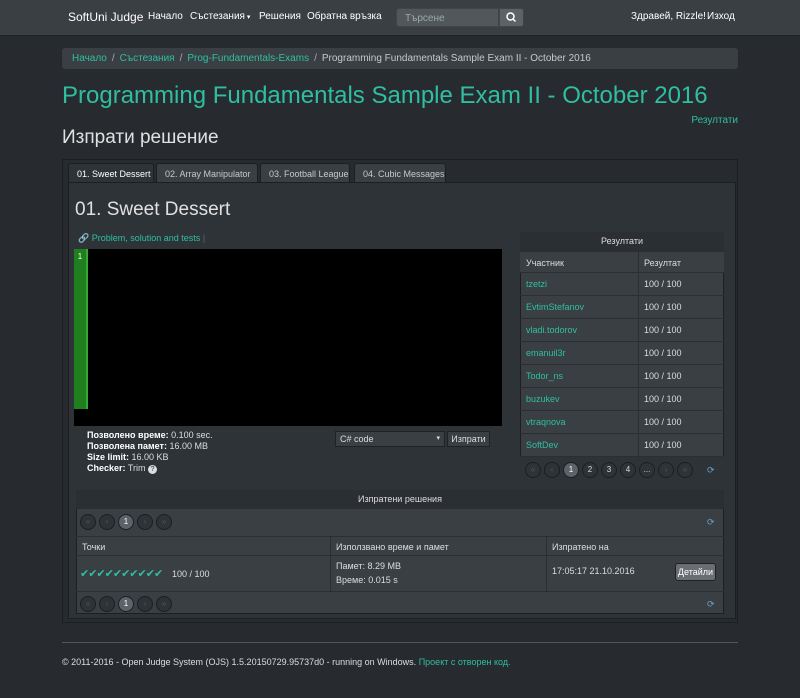  Describe the element at coordinates (714, 120) in the screenshot. I see `results-link: Резултати` at that location.